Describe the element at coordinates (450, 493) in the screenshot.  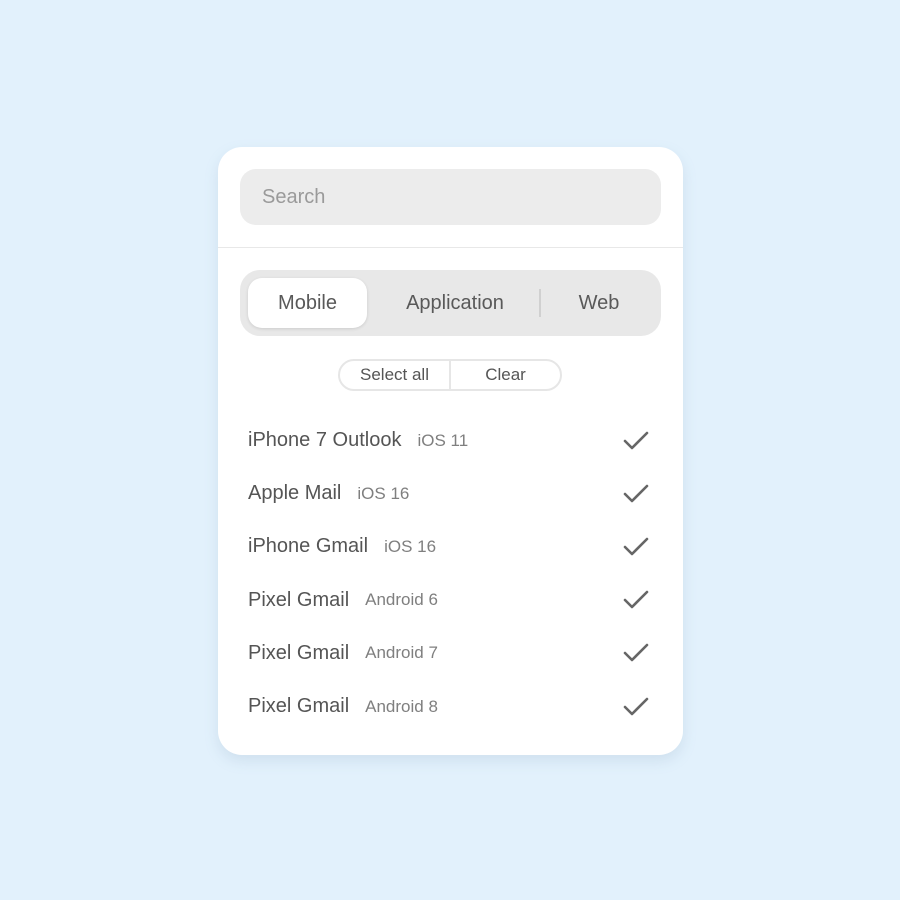
I see `client-row-apple-mail: Apple Mail iOS 16` at that location.